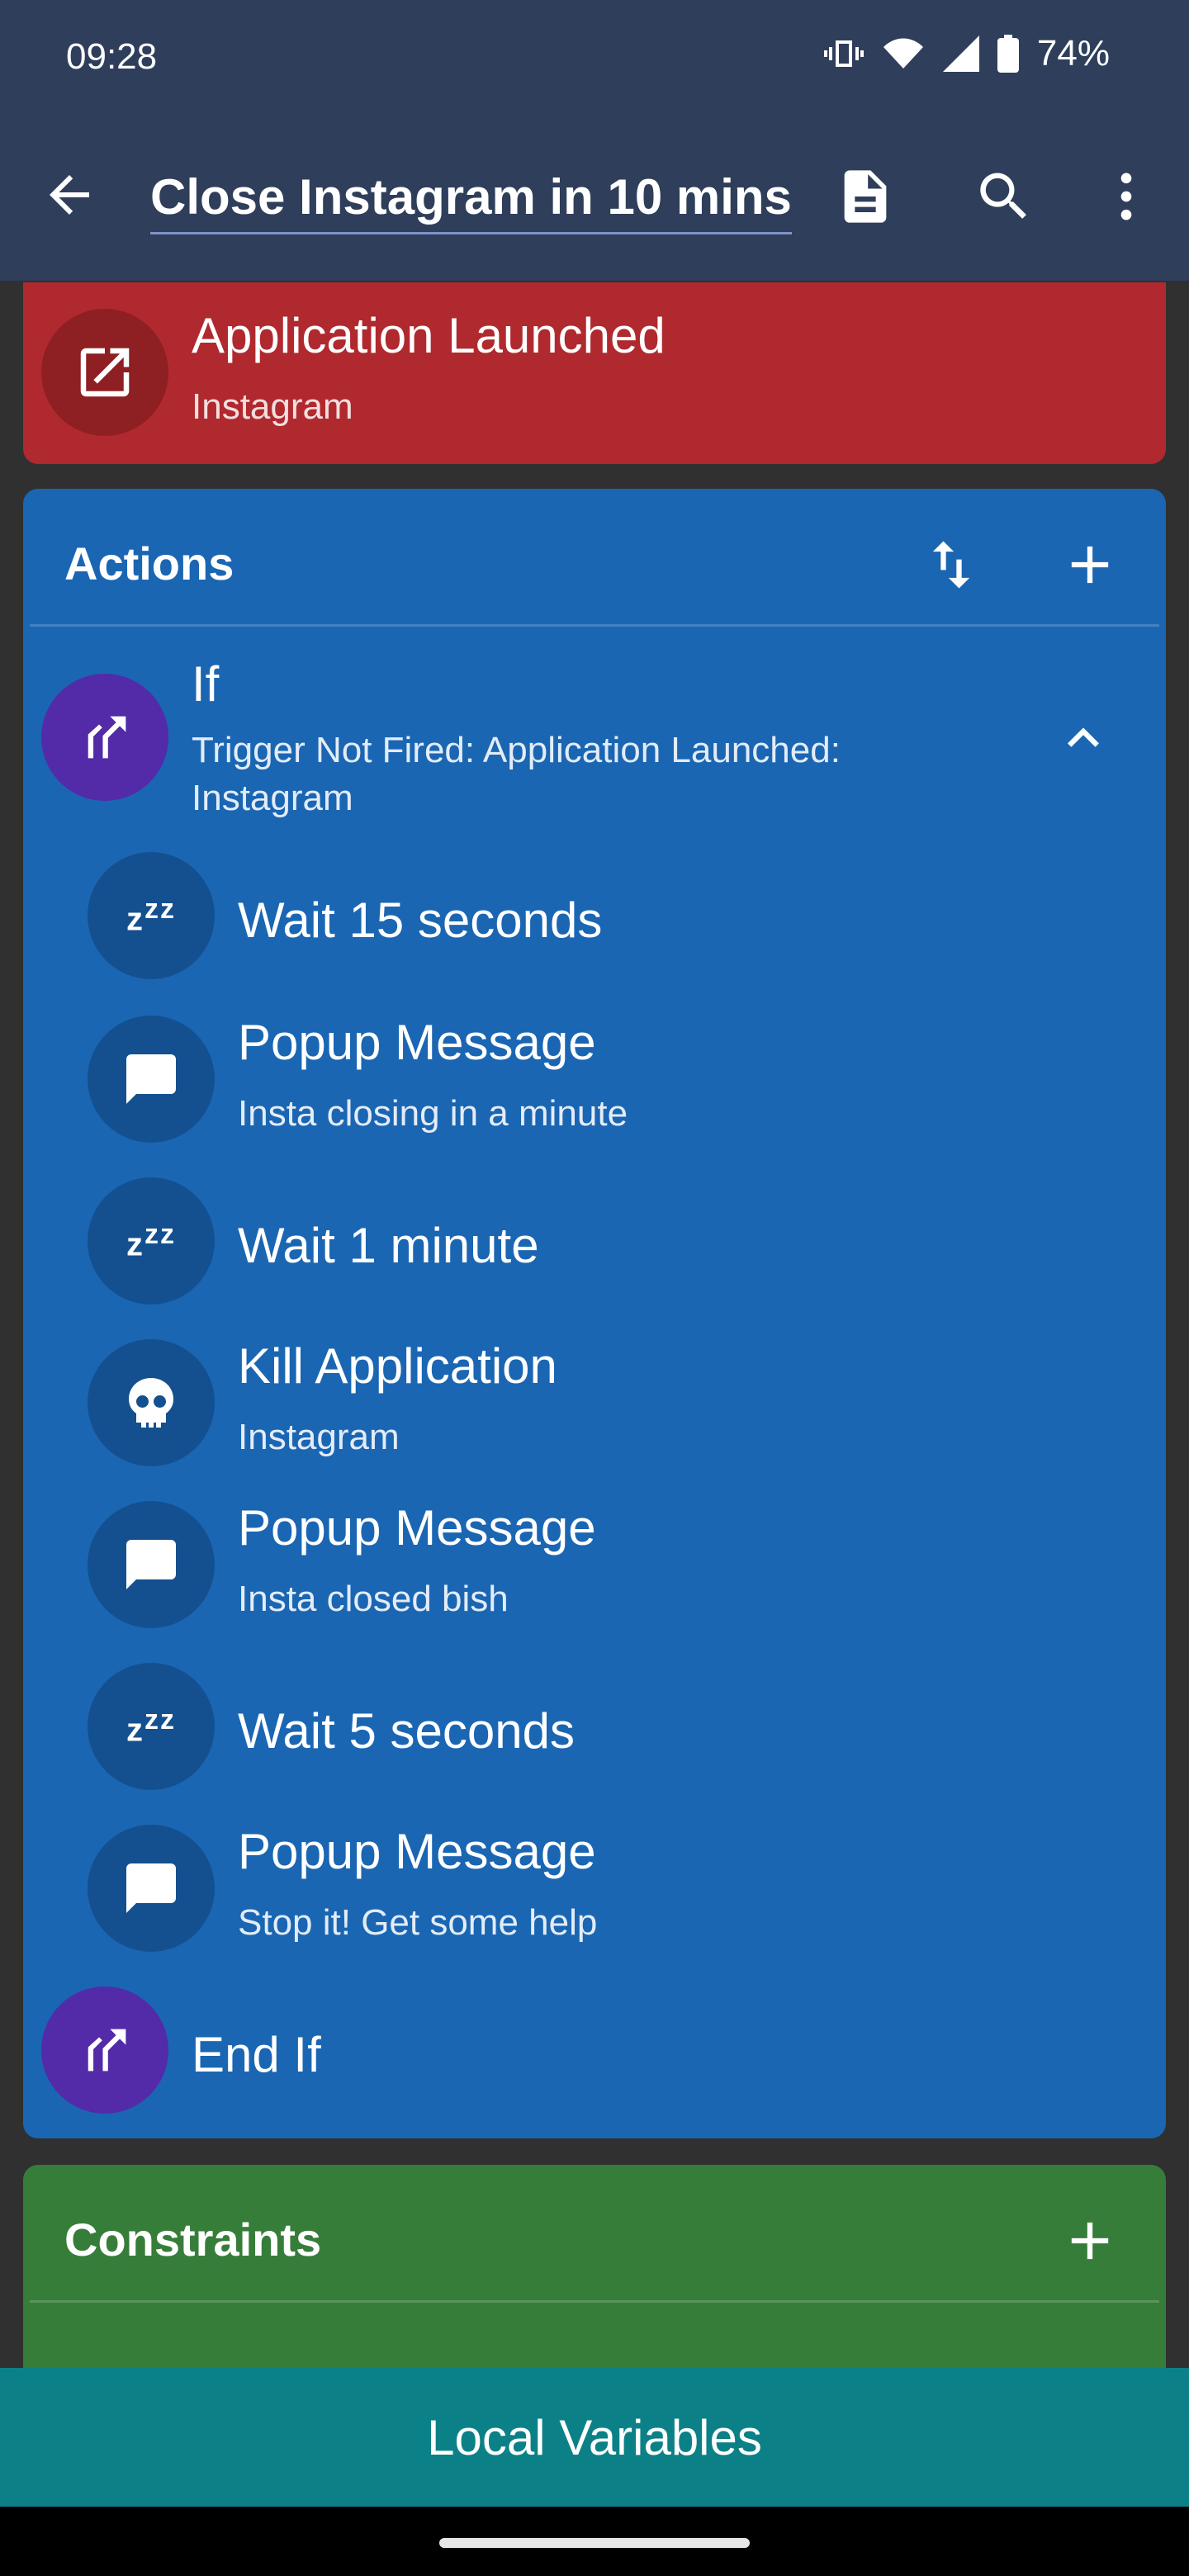 Image resolution: width=1189 pixels, height=2576 pixels. I want to click on reorder-actions-button, so click(951, 564).